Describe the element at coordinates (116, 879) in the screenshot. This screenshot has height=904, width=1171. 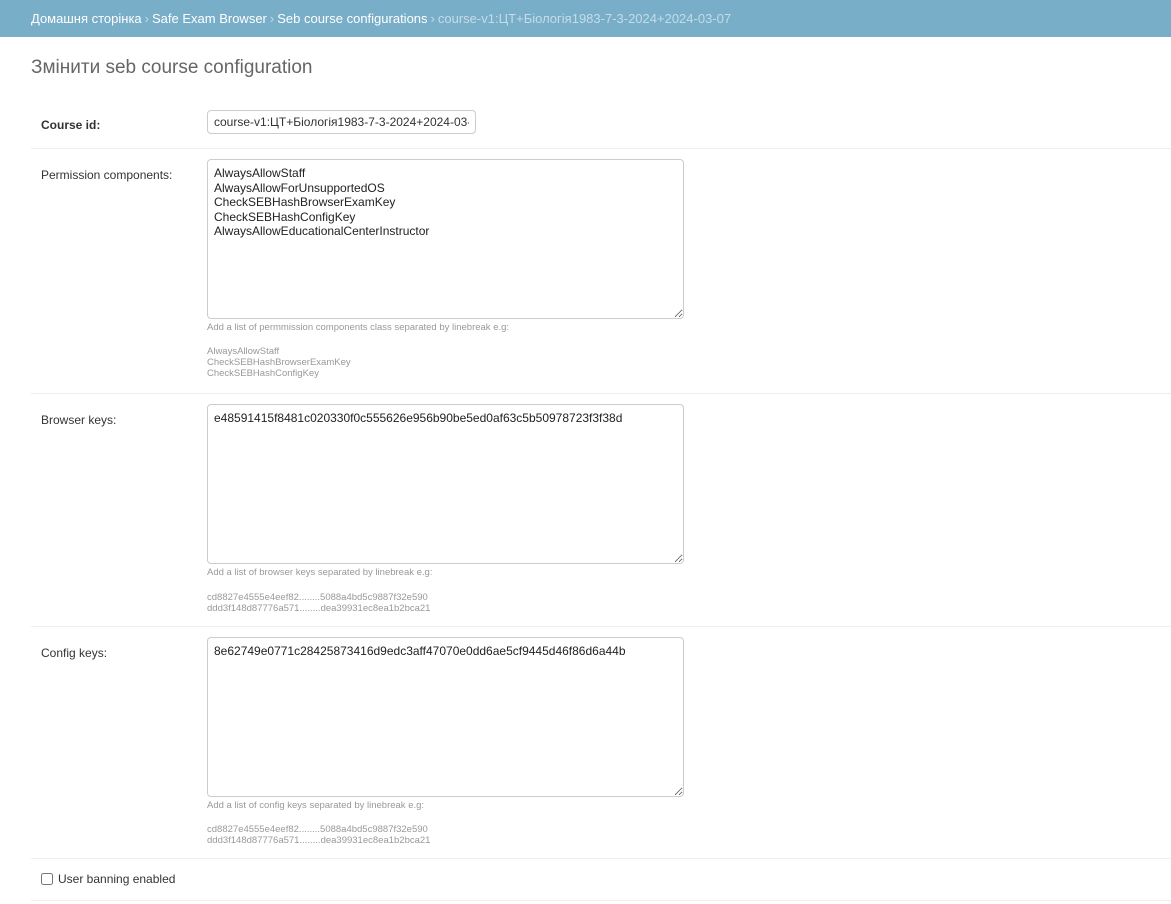
I see `user-banning-label: User banning enabled` at that location.